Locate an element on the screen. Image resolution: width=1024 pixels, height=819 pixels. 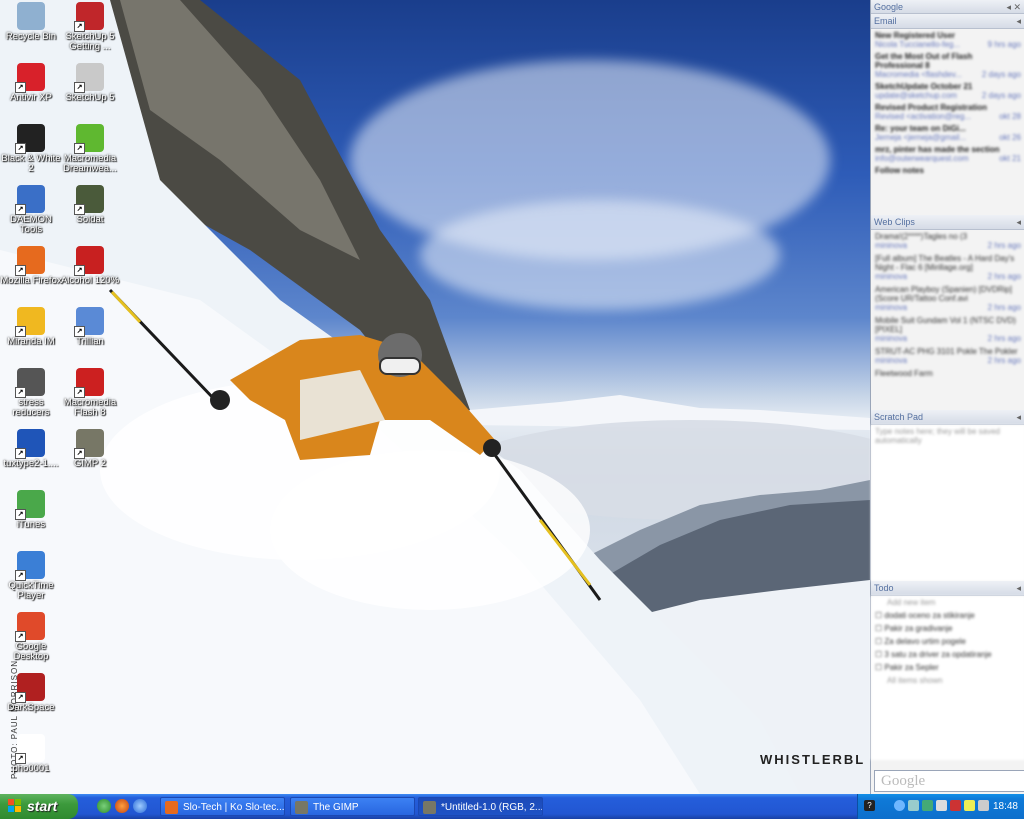
black-white-icon: ↗ is located at coordinates (30, 139).